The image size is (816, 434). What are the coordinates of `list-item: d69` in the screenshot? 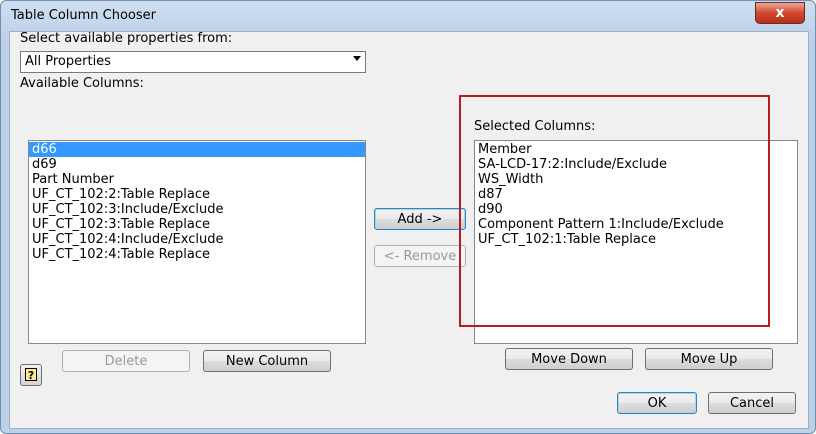 It's located at (197, 164).